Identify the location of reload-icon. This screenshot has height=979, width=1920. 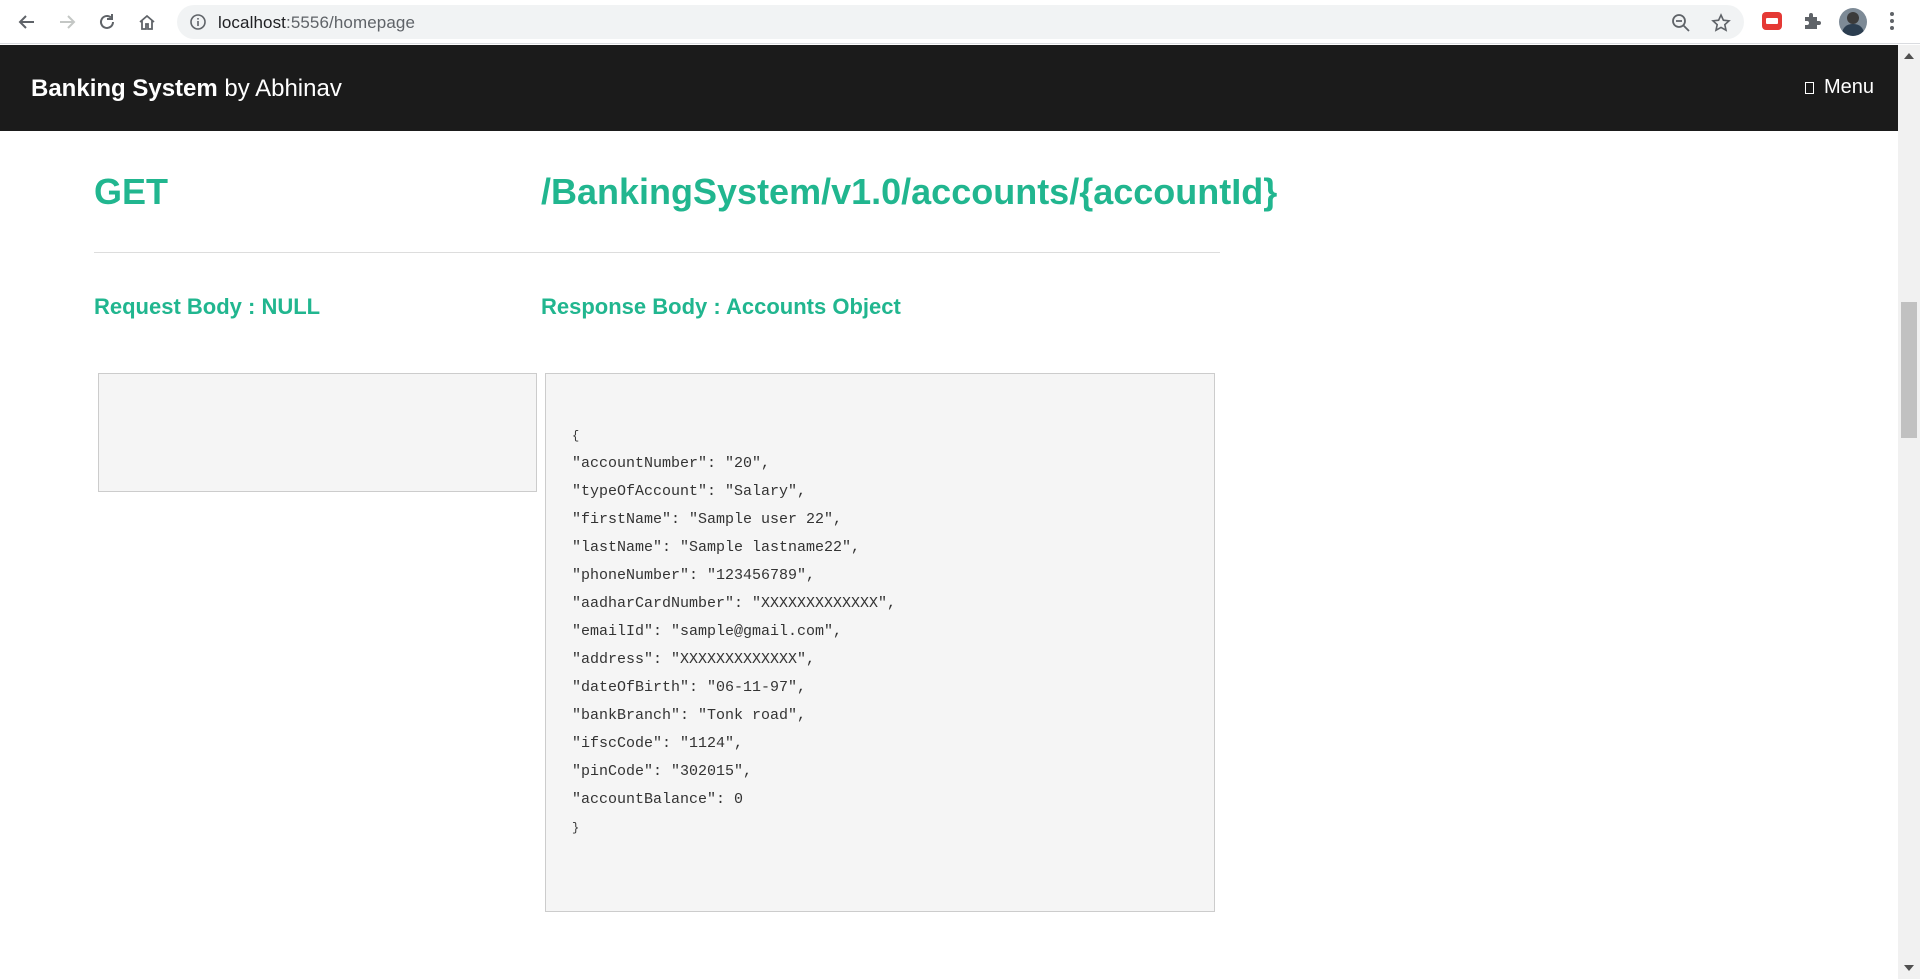
(107, 22).